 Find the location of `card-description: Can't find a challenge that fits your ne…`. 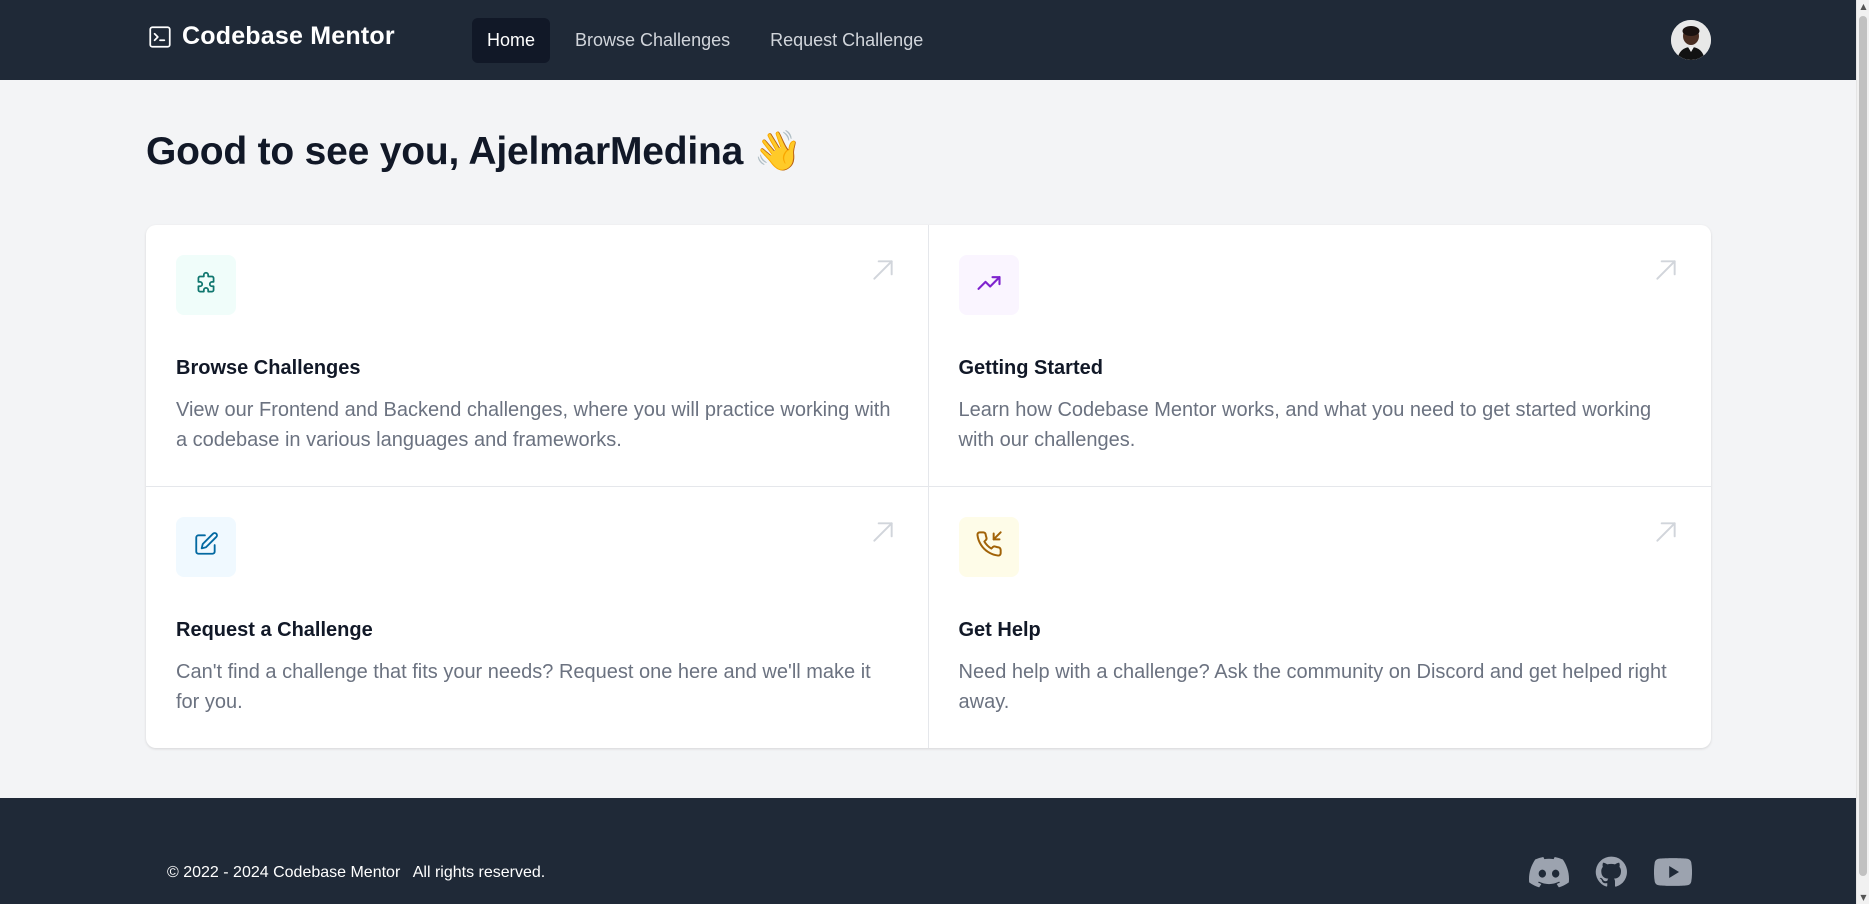

card-description: Can't find a challenge that fits your ne… is located at coordinates (523, 686).